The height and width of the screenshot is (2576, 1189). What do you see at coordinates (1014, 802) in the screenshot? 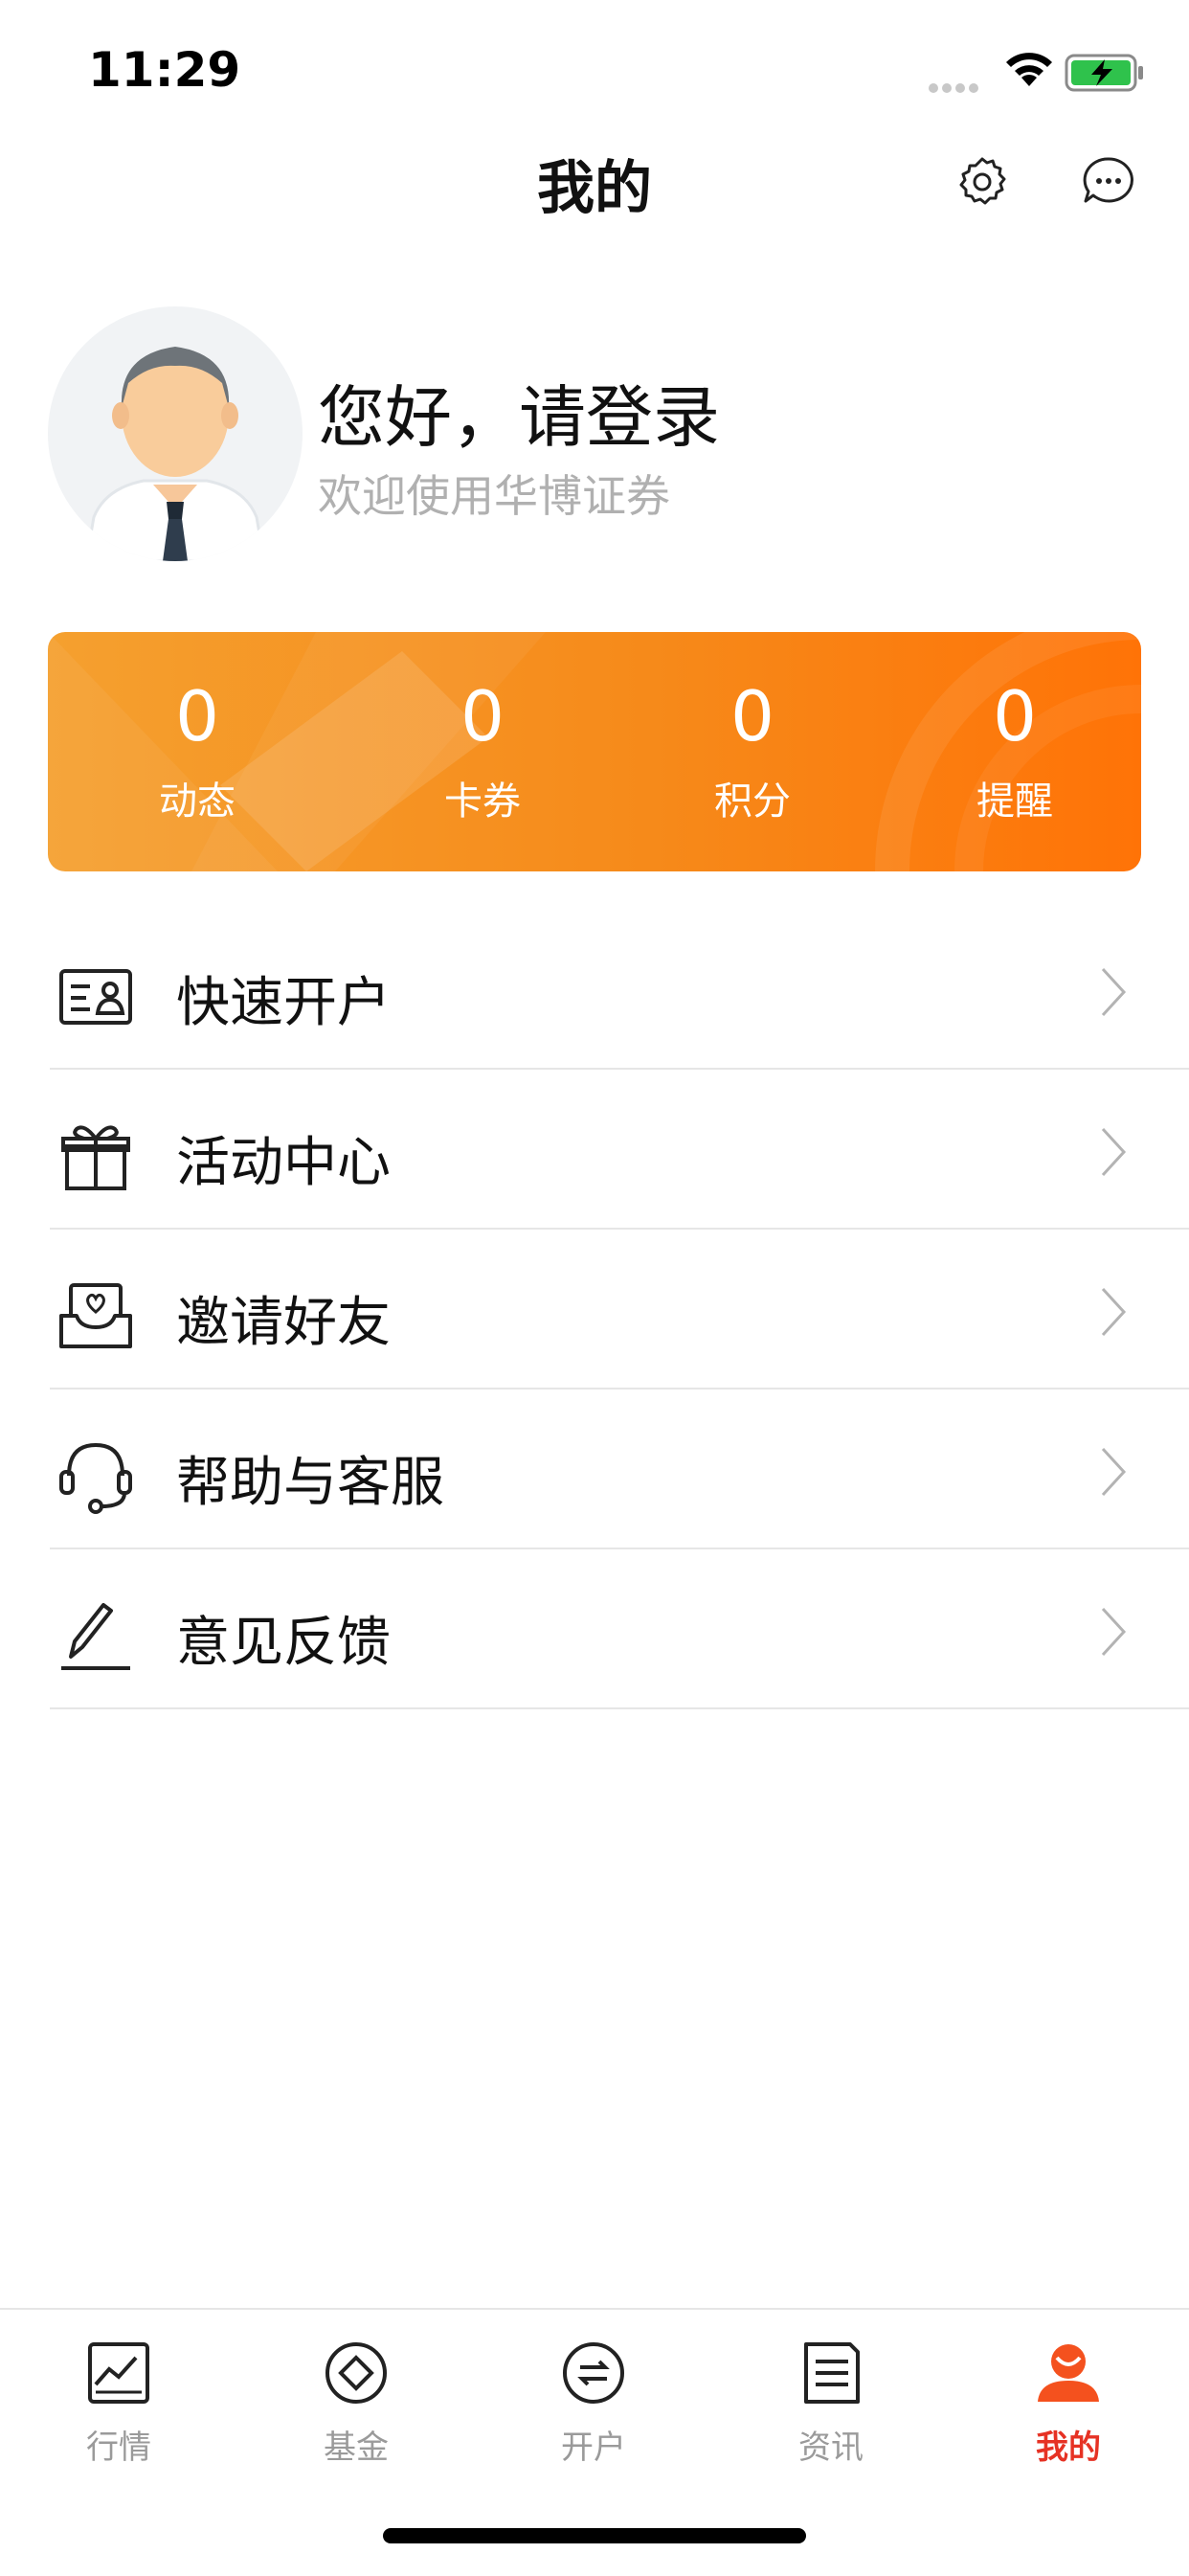
I see `stat-label: 提醒` at bounding box center [1014, 802].